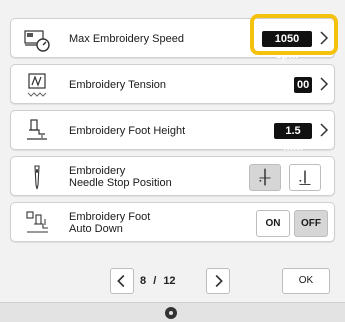  I want to click on embroidery-speed-icon, so click(37, 41).